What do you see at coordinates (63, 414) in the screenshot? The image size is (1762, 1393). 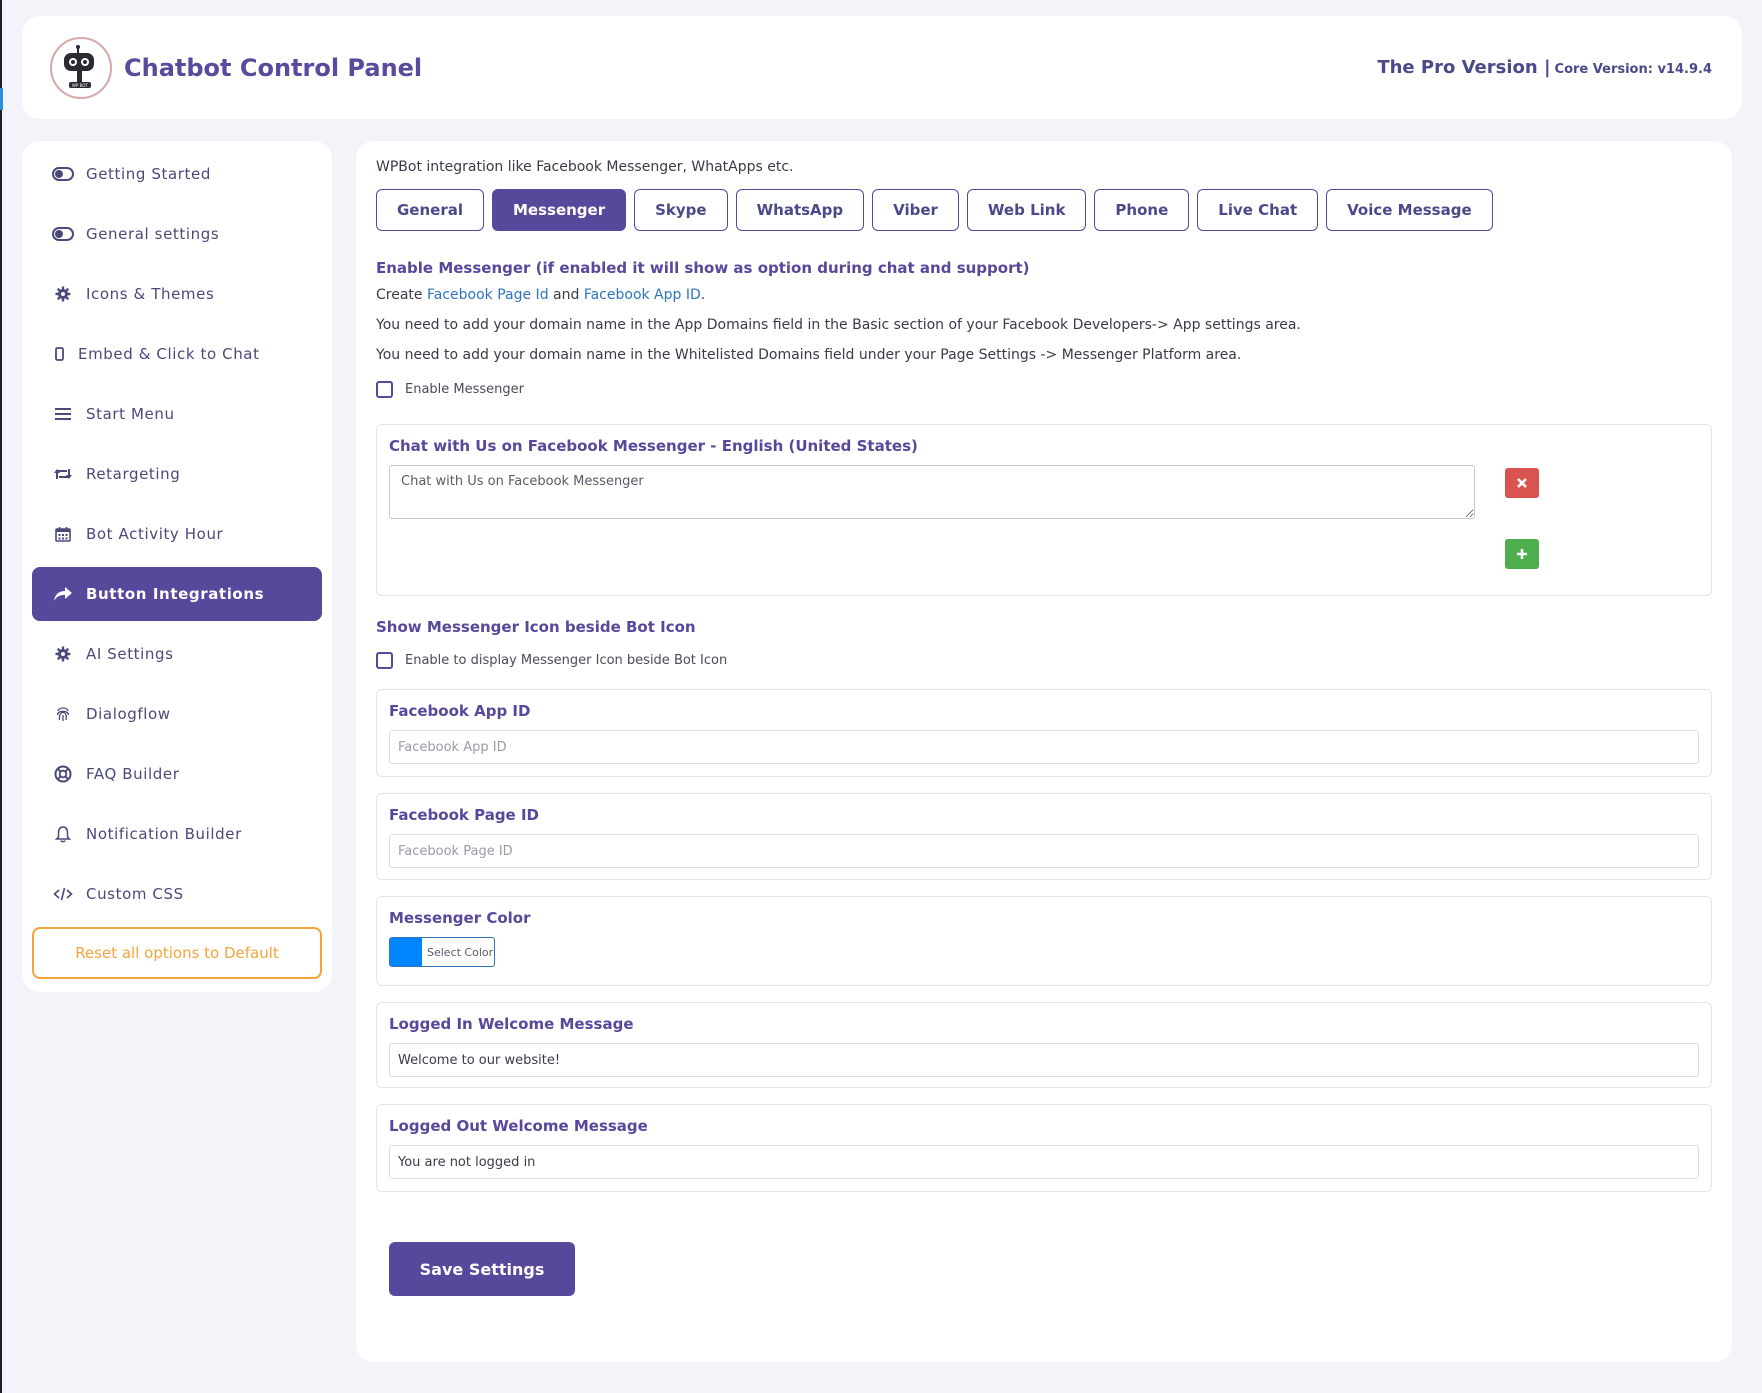 I see `menu-icon` at bounding box center [63, 414].